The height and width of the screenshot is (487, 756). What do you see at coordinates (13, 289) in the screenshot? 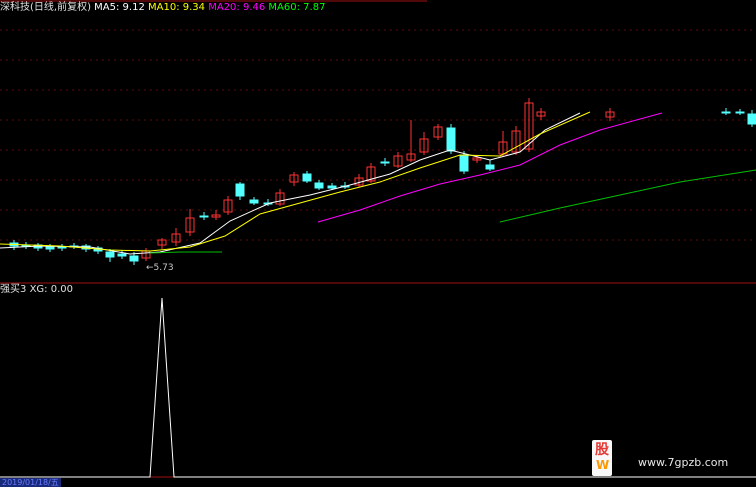
I see `indicator-name: 强买3` at bounding box center [13, 289].